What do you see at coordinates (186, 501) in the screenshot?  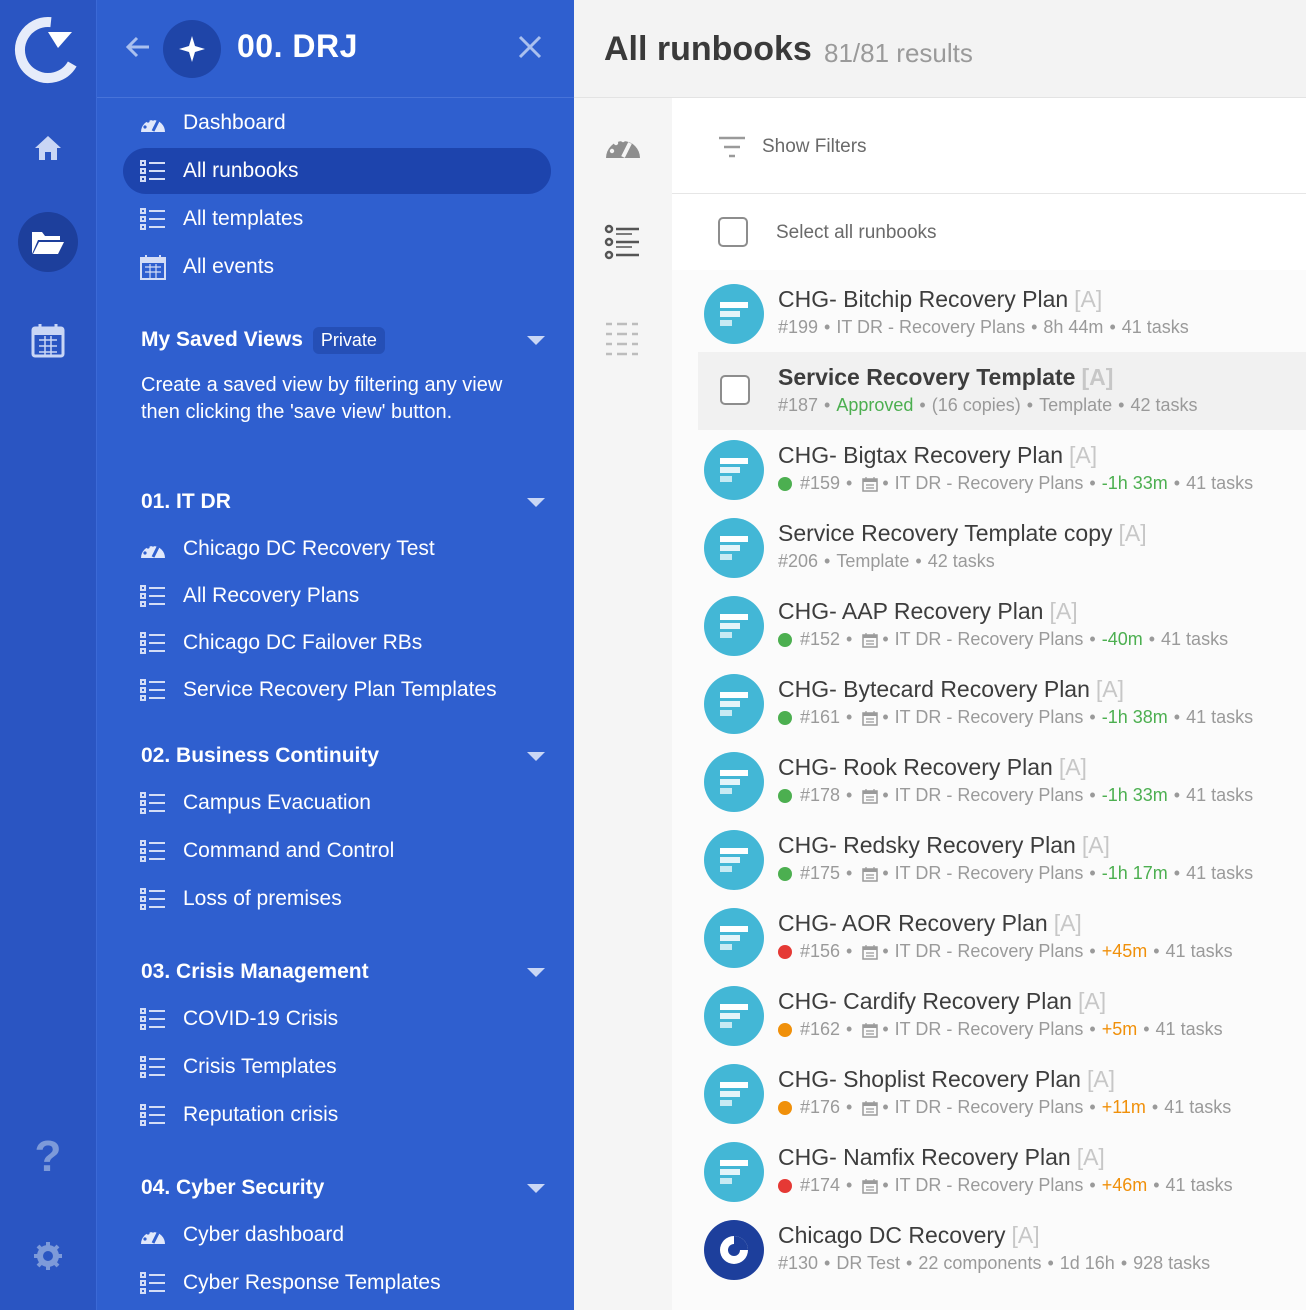 I see `section-title: 01. IT DR` at bounding box center [186, 501].